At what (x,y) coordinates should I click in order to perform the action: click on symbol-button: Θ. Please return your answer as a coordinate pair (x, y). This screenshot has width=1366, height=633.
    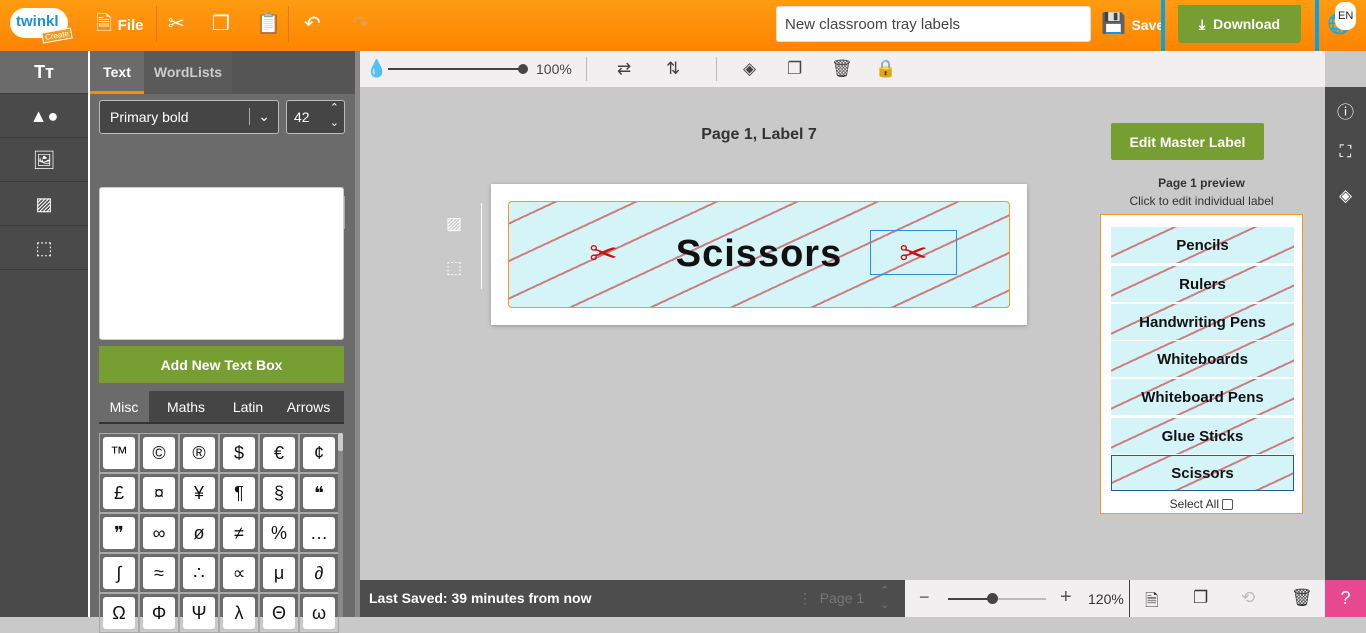
    Looking at the image, I should click on (279, 613).